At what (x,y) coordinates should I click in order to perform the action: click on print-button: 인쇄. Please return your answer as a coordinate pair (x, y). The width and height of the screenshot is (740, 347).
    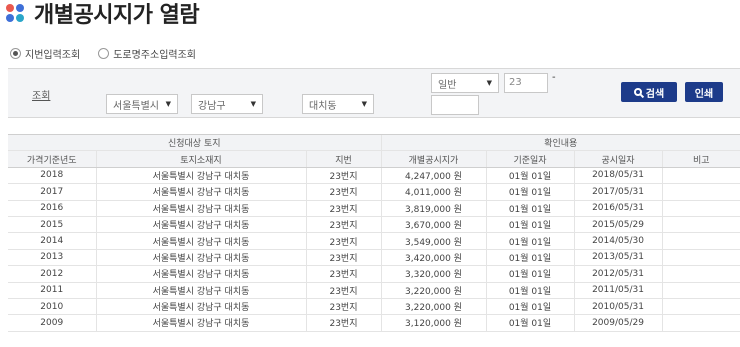
    Looking at the image, I should click on (704, 92).